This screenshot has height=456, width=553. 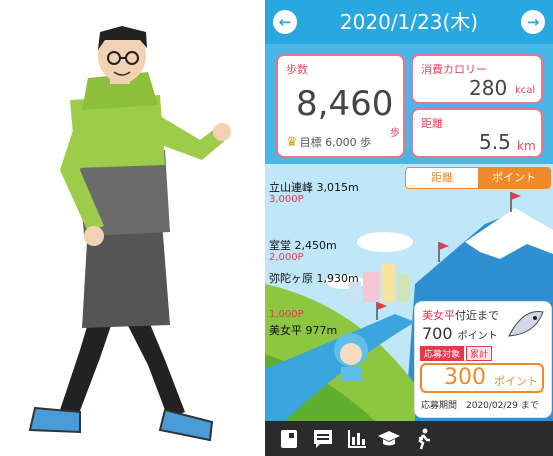 I want to click on distance-value: 5.5, so click(x=495, y=142).